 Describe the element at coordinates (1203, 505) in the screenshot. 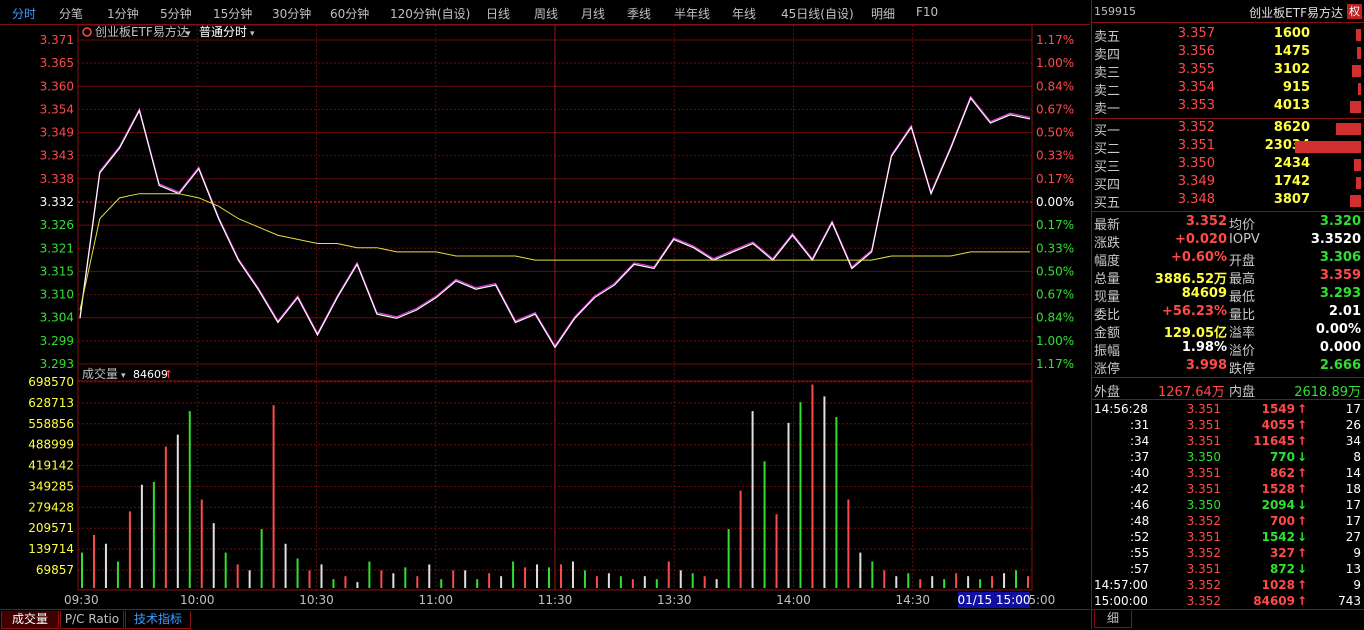

I see `tick-price: 3.350` at that location.